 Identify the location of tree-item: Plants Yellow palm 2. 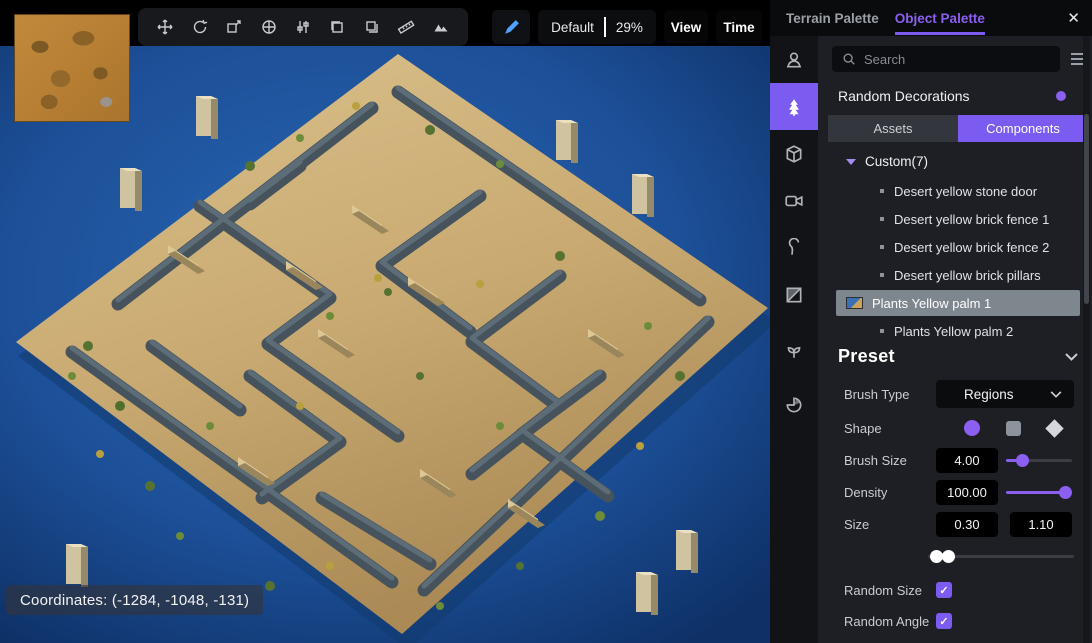
(955, 331).